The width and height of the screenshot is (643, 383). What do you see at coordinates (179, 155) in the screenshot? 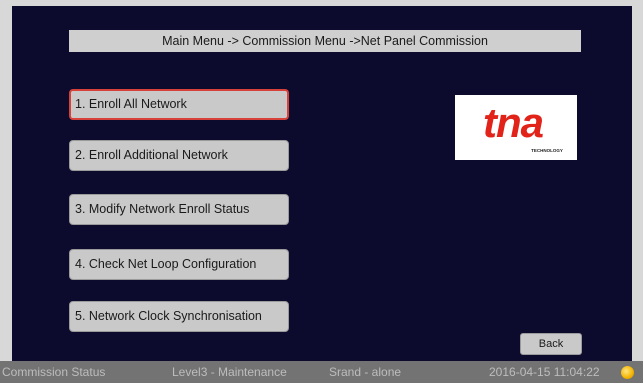
I see `enroll-additional-network-button: 2. Enroll Additional Network` at bounding box center [179, 155].